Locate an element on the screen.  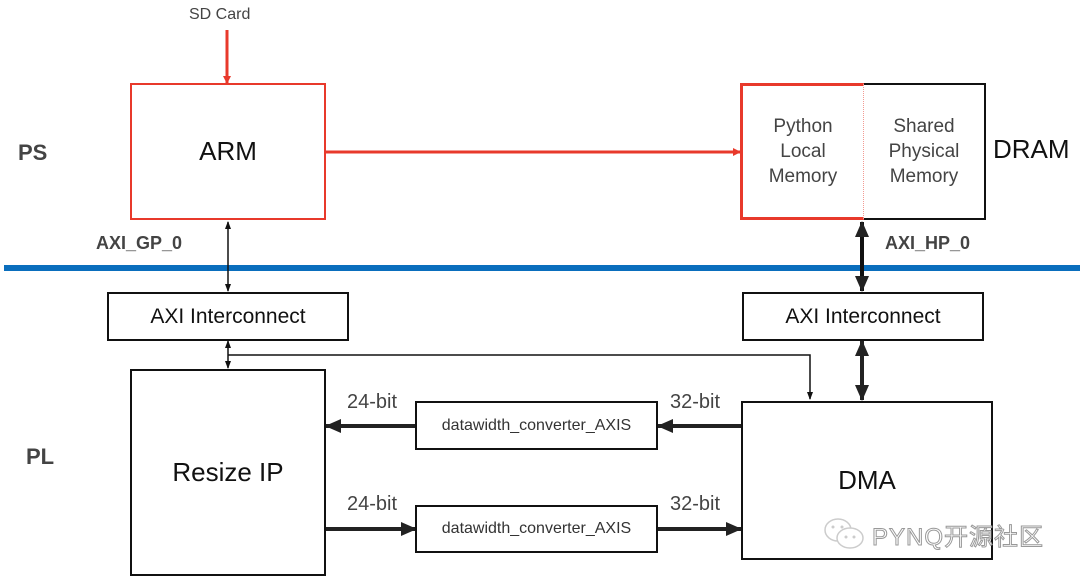
dram-label: DRAM is located at coordinates (1031, 149).